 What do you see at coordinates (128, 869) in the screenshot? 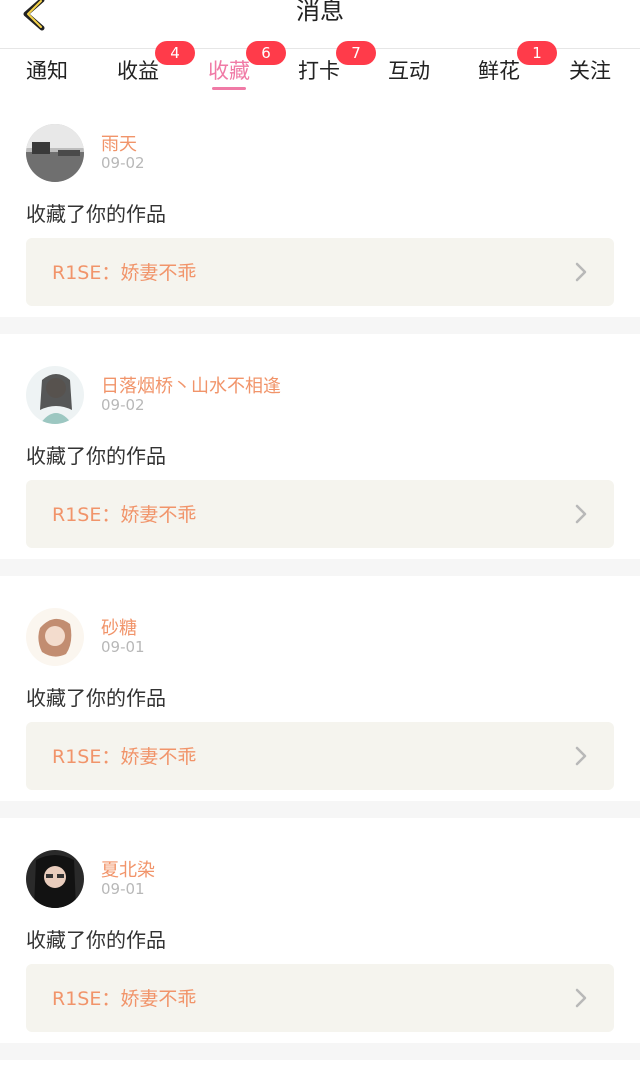
I see `username: 夏北染` at bounding box center [128, 869].